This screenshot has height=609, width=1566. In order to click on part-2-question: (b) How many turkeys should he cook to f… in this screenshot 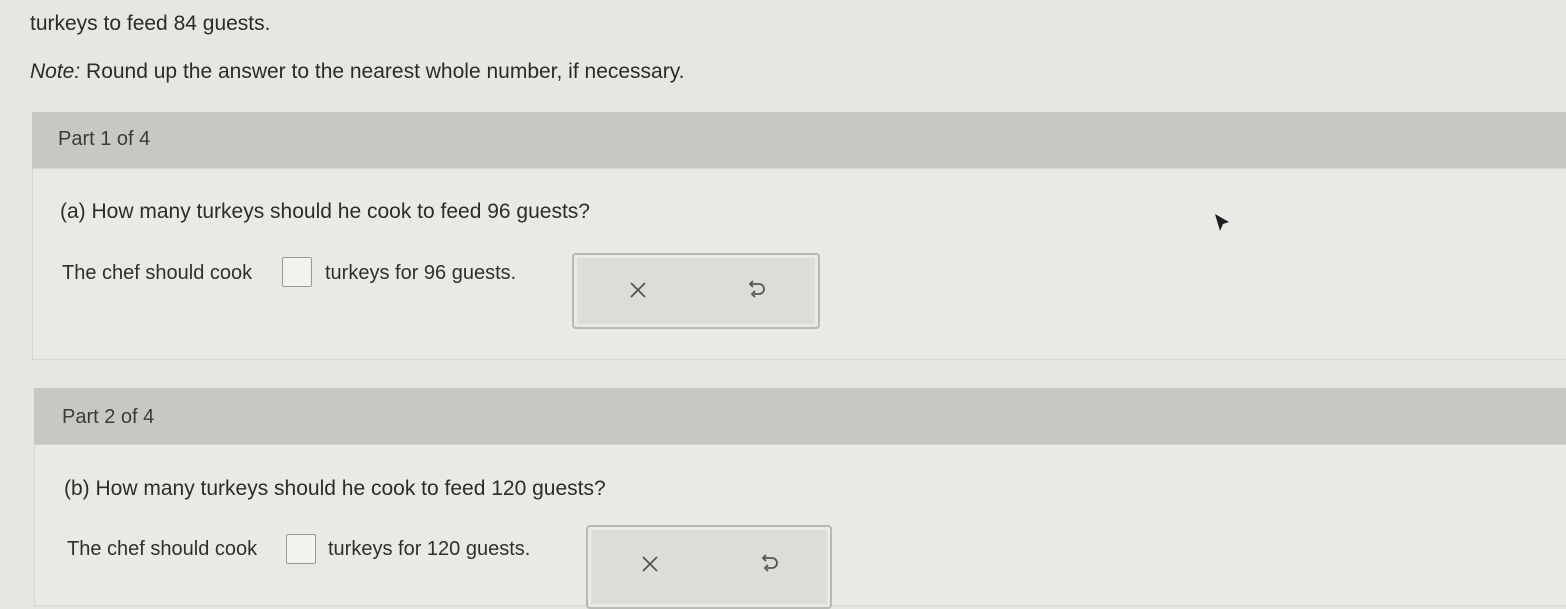, I will do `click(335, 488)`.